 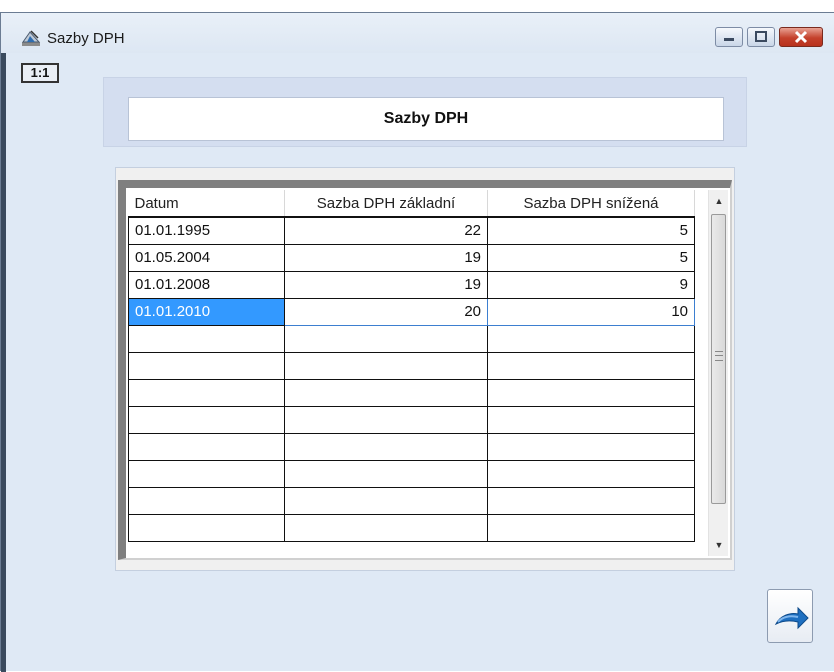 I want to click on scrollbar-thumb, so click(x=718, y=359).